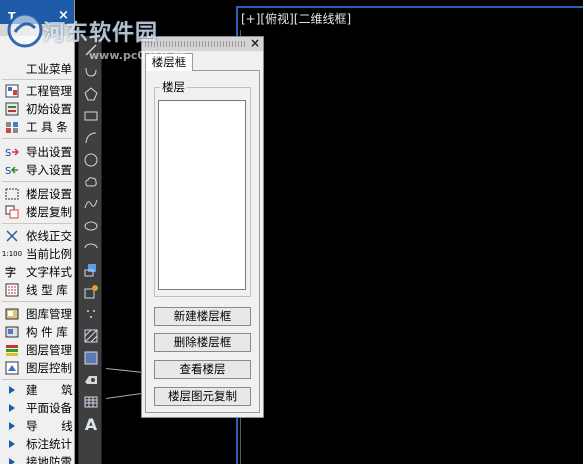 The width and height of the screenshot is (583, 464). I want to click on region-tool, so click(91, 380).